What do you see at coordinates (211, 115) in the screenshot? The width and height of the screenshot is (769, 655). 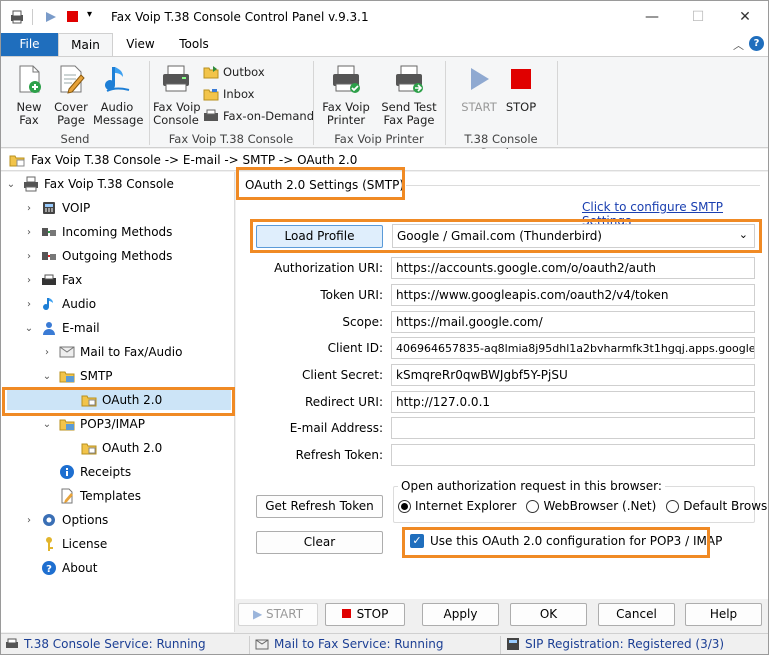 I see `fax-on-demand-icon` at bounding box center [211, 115].